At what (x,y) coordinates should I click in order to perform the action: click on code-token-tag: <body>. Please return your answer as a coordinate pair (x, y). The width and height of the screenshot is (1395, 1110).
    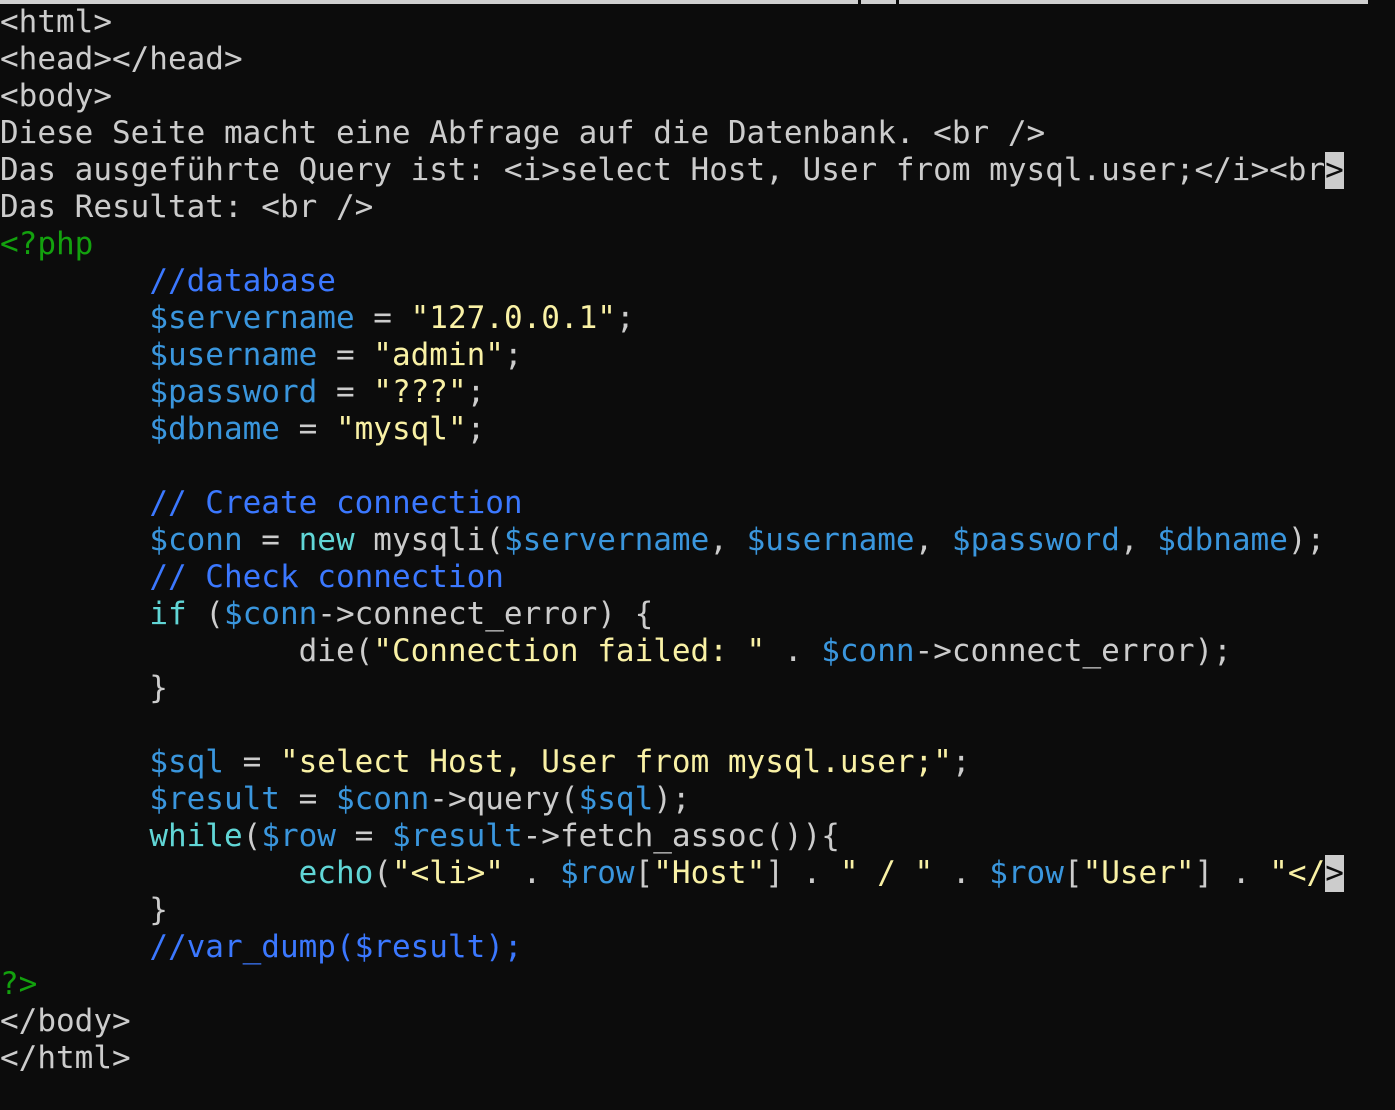
    Looking at the image, I should click on (56, 96).